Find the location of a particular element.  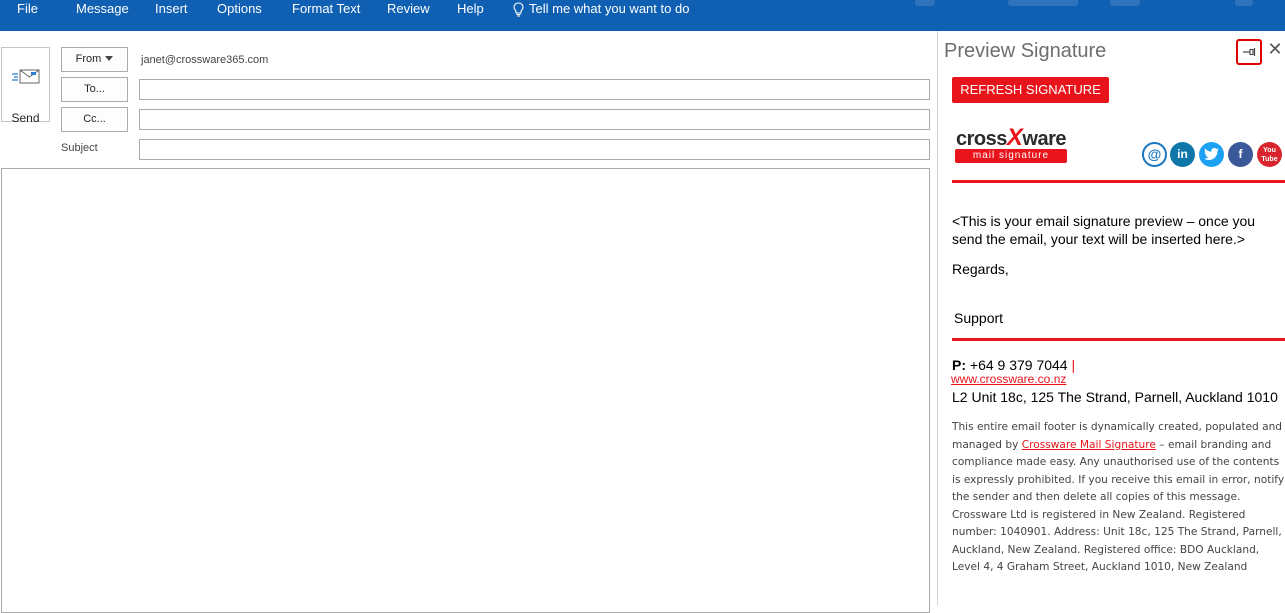

tab-insert: Insert is located at coordinates (171, 9).